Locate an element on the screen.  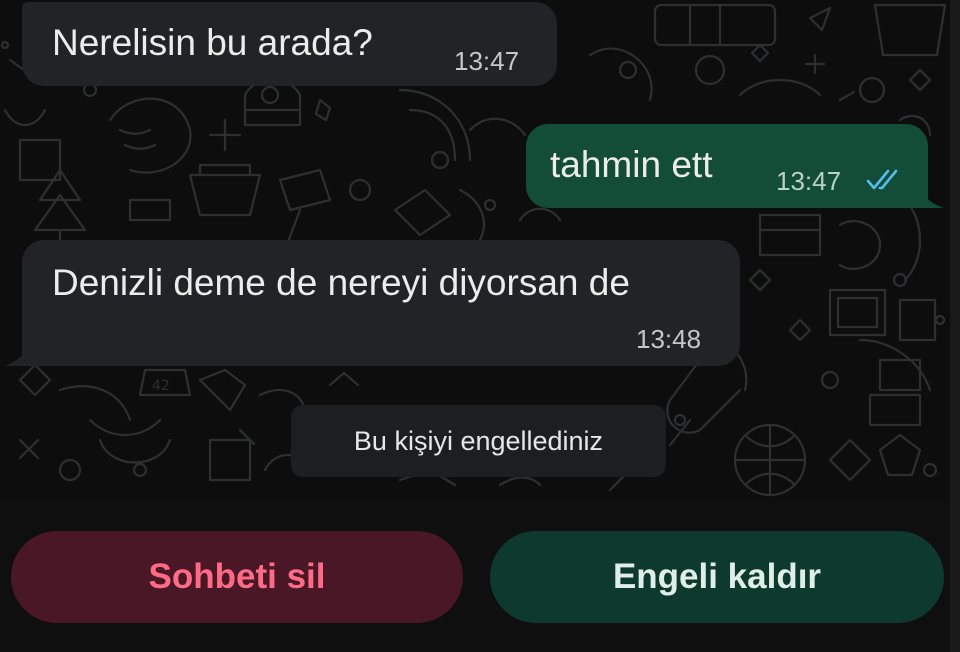
delete-chat-button: Sohbeti sil is located at coordinates (237, 577).